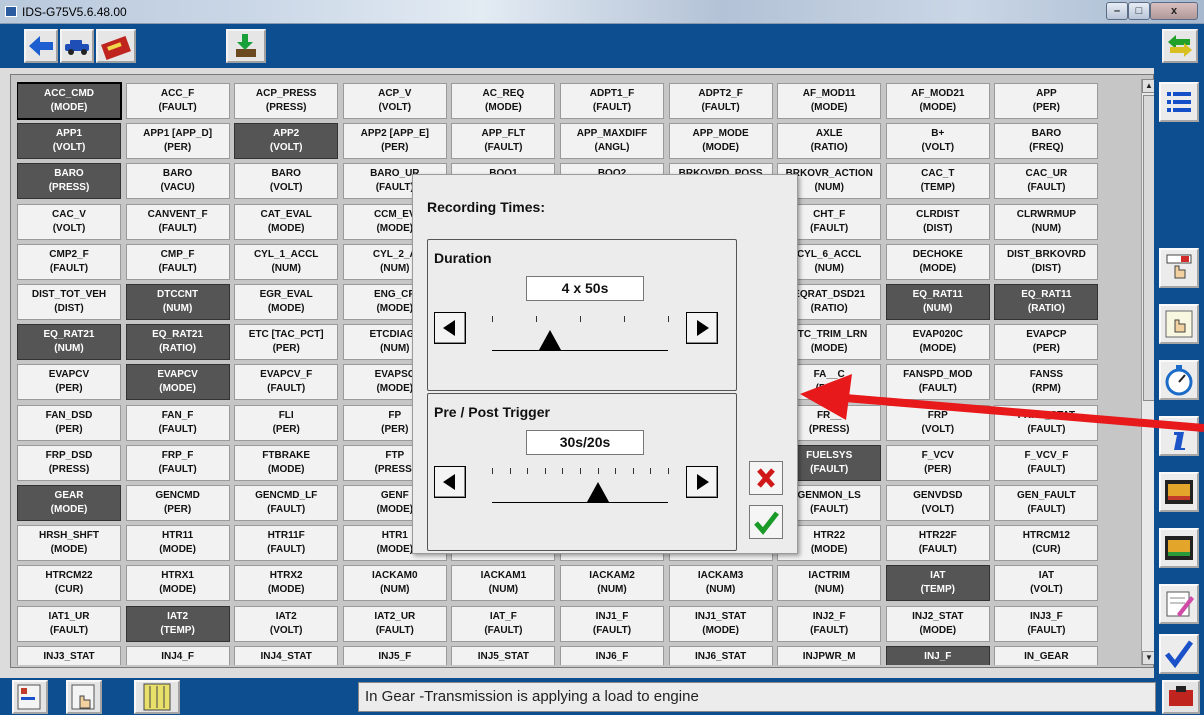 Image resolution: width=1204 pixels, height=715 pixels. What do you see at coordinates (450, 482) in the screenshot?
I see `trigger-decrease-button` at bounding box center [450, 482].